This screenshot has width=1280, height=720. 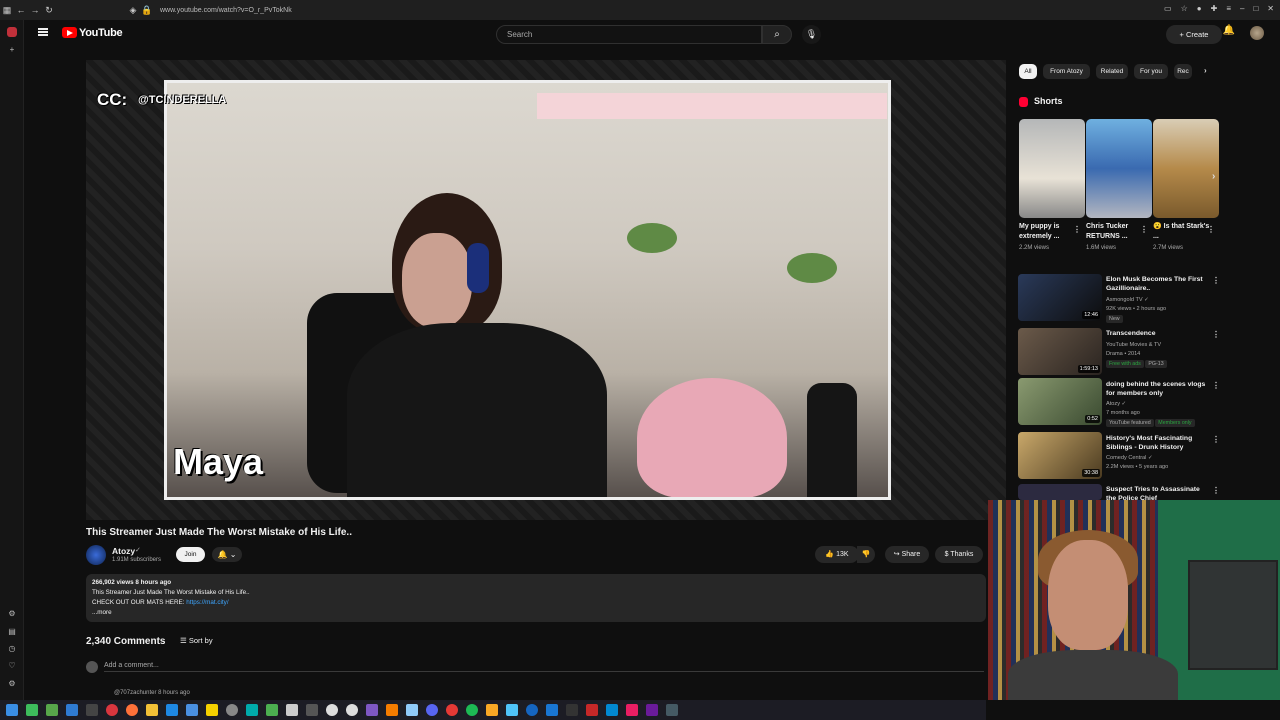 What do you see at coordinates (12, 50) in the screenshot?
I see `add-icon: +` at bounding box center [12, 50].